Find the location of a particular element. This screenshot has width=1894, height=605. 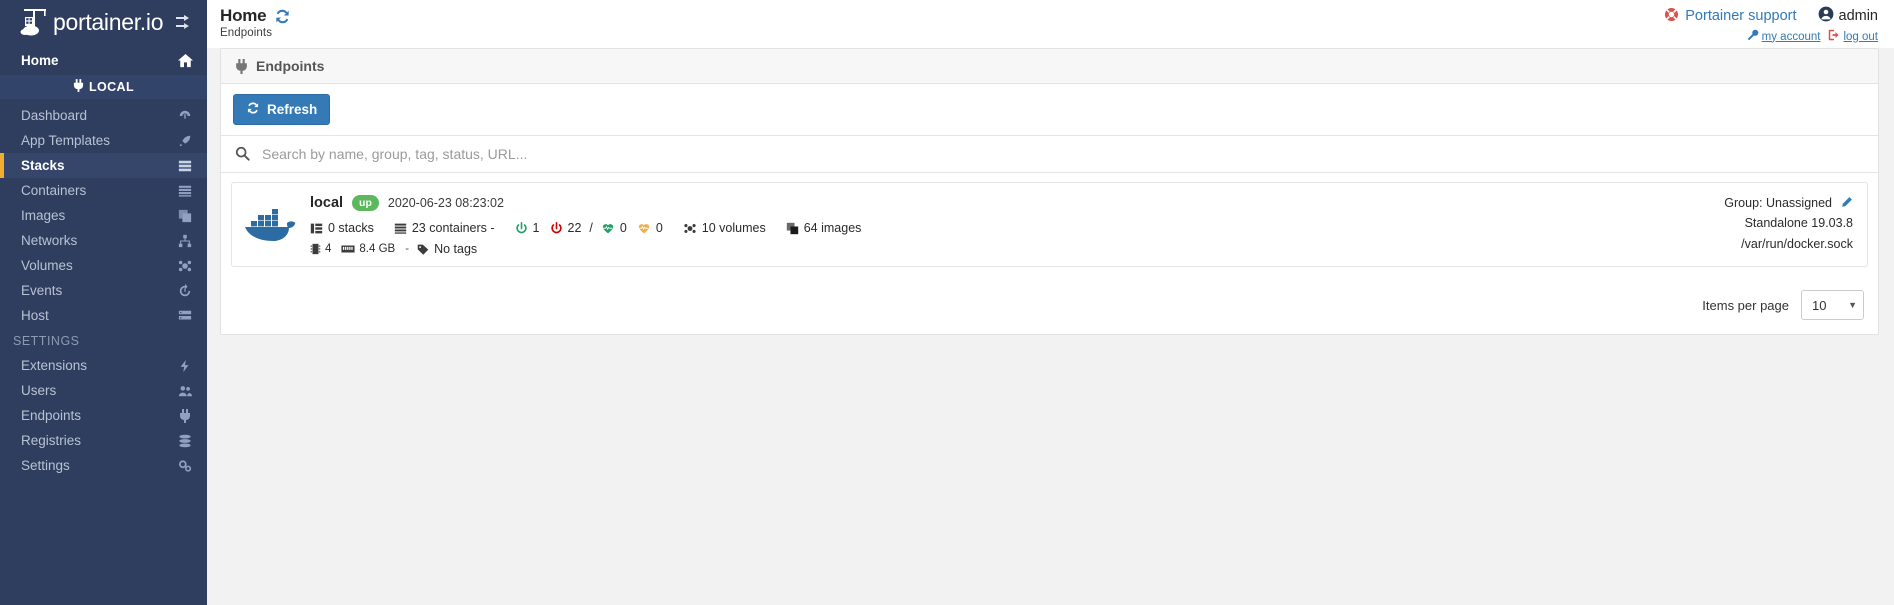

sidebar-item-extensions: Extensions is located at coordinates (103, 365).